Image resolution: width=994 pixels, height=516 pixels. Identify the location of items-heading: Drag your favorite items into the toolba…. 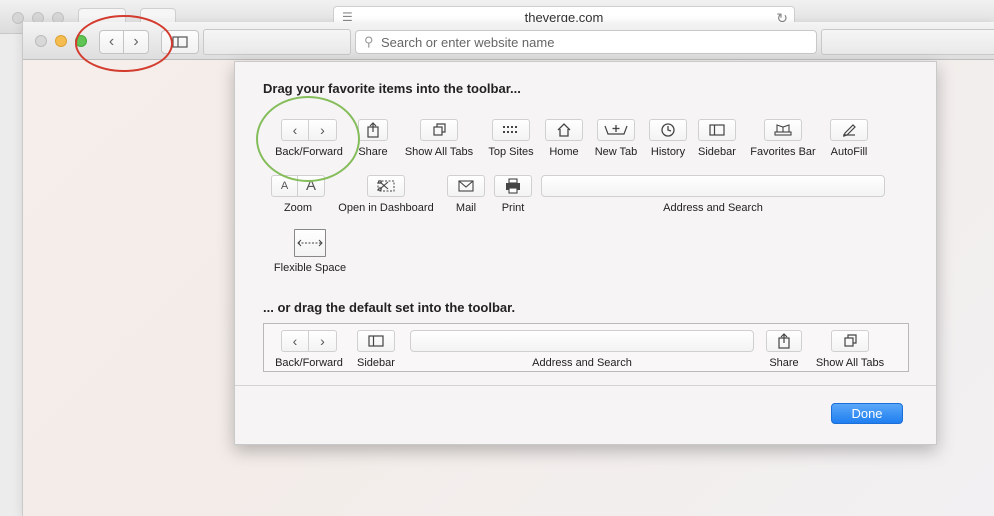
(392, 88).